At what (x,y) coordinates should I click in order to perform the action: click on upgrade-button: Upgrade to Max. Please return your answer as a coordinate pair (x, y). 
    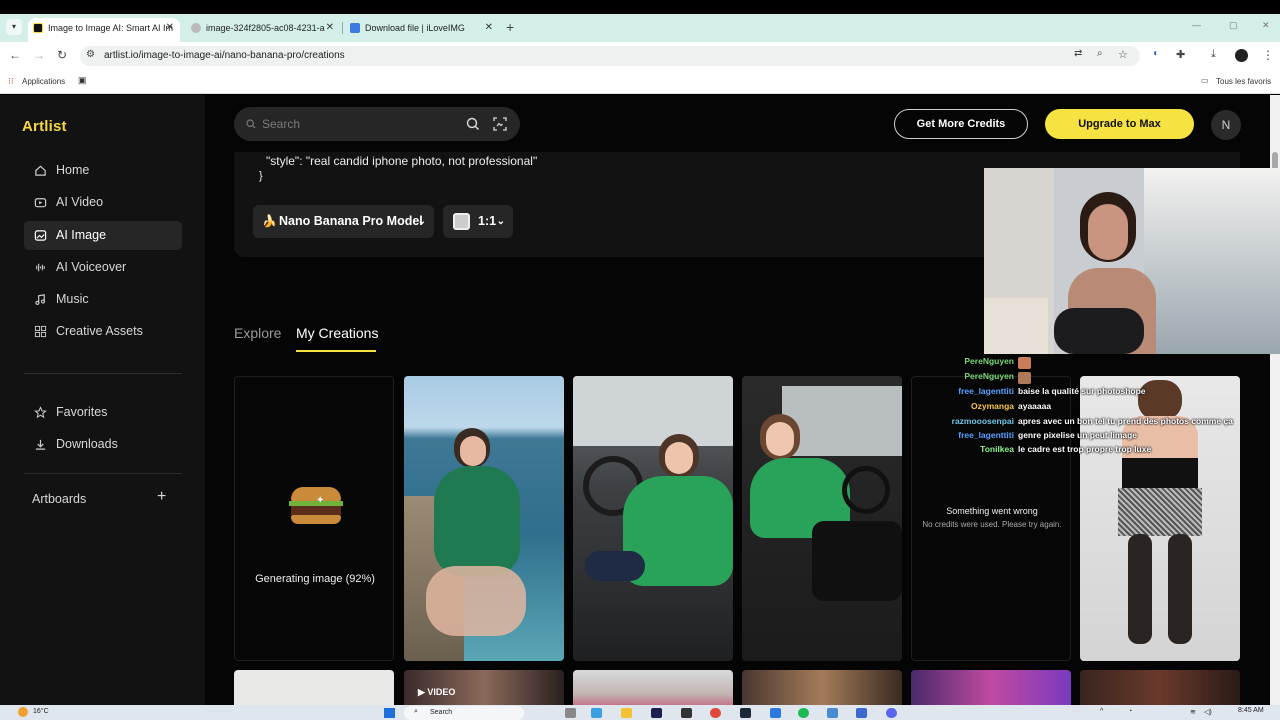
    Looking at the image, I should click on (1119, 124).